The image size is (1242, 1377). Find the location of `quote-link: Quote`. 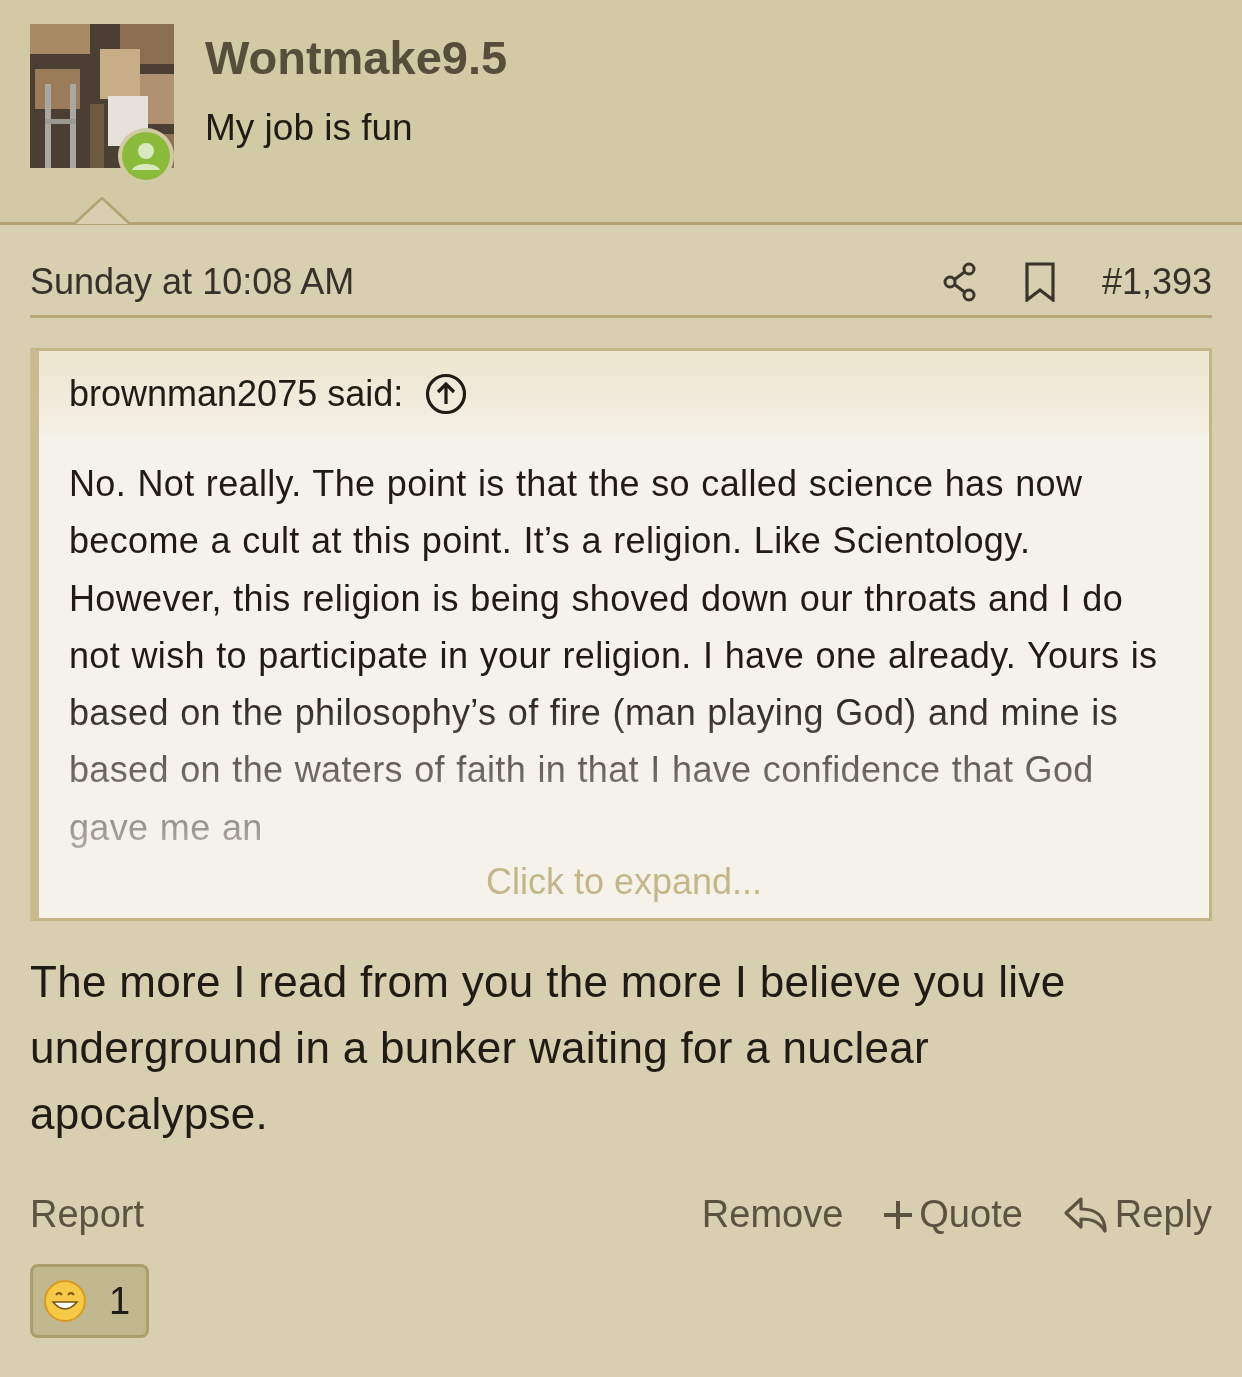

quote-link: Quote is located at coordinates (953, 1215).